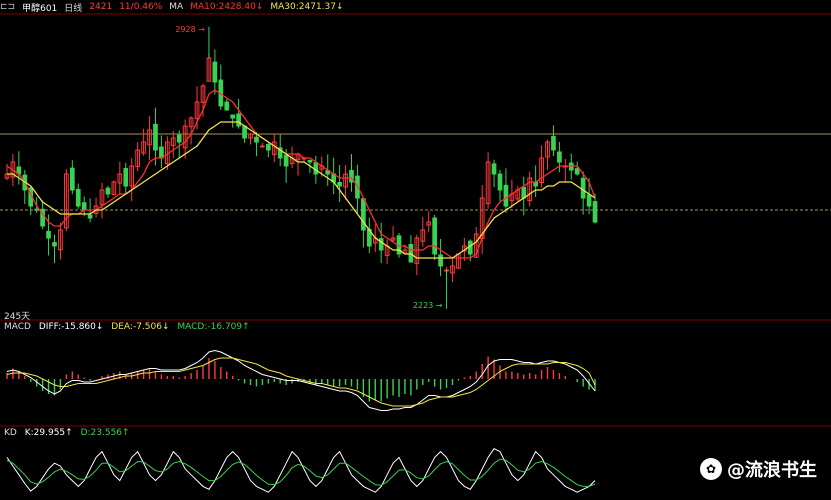 The width and height of the screenshot is (831, 500). I want to click on macd-dea-line, so click(301, 382).